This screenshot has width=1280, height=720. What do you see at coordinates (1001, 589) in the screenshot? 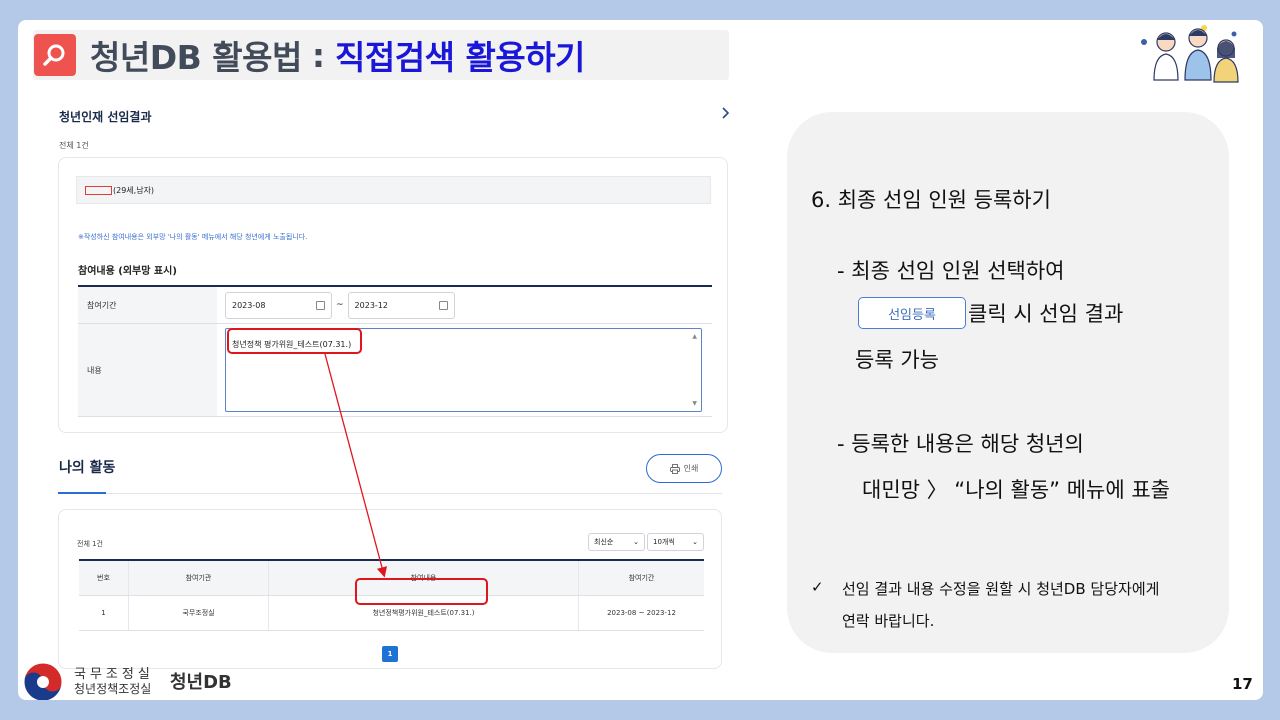
I see `note-line-1: 선임 결과 내용 수정을 원할 시 청년DB 담당자에게` at bounding box center [1001, 589].